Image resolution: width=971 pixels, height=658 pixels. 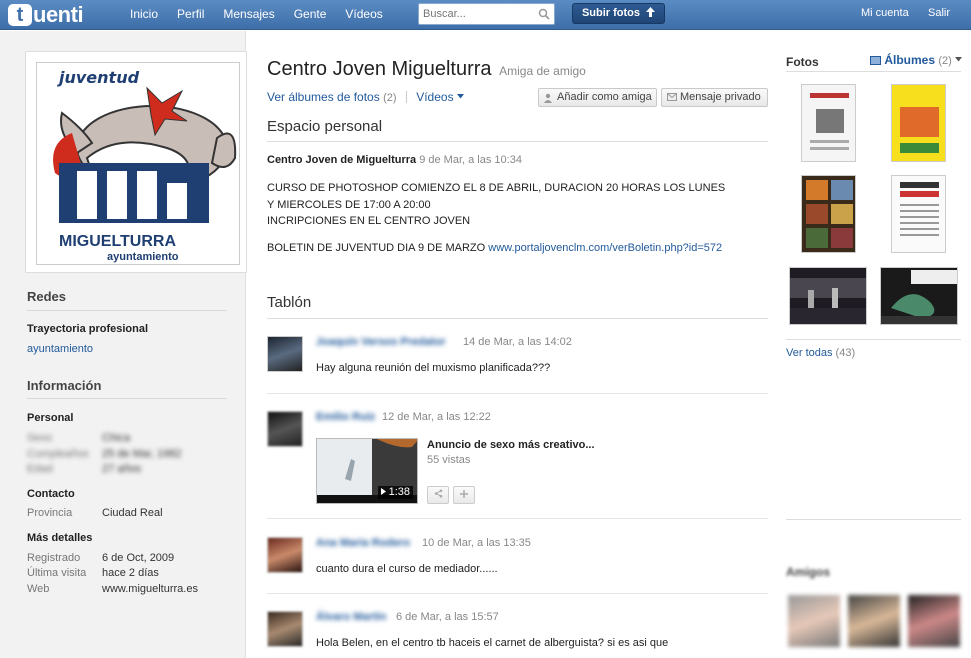 What do you see at coordinates (959, 59) in the screenshot?
I see `chevron-down-icon` at bounding box center [959, 59].